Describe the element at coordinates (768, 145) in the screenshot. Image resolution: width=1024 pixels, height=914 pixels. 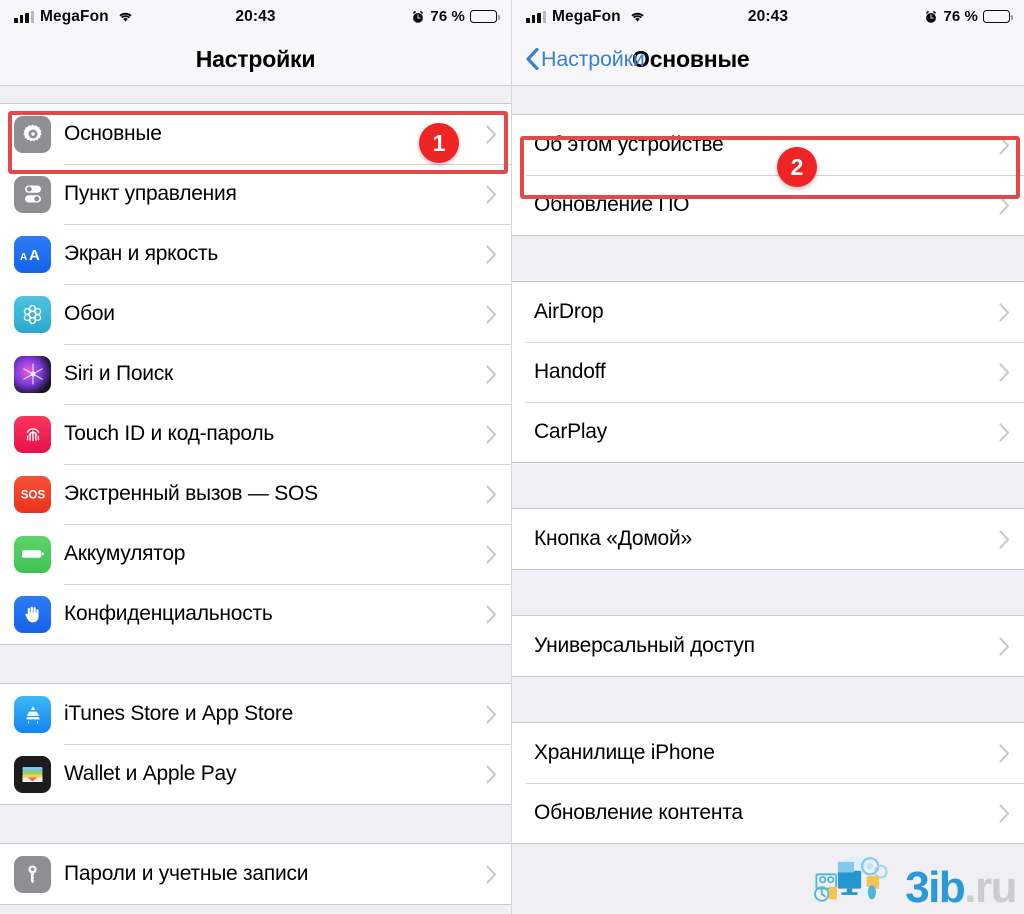
I see `list-item: Об этом устройстве` at that location.